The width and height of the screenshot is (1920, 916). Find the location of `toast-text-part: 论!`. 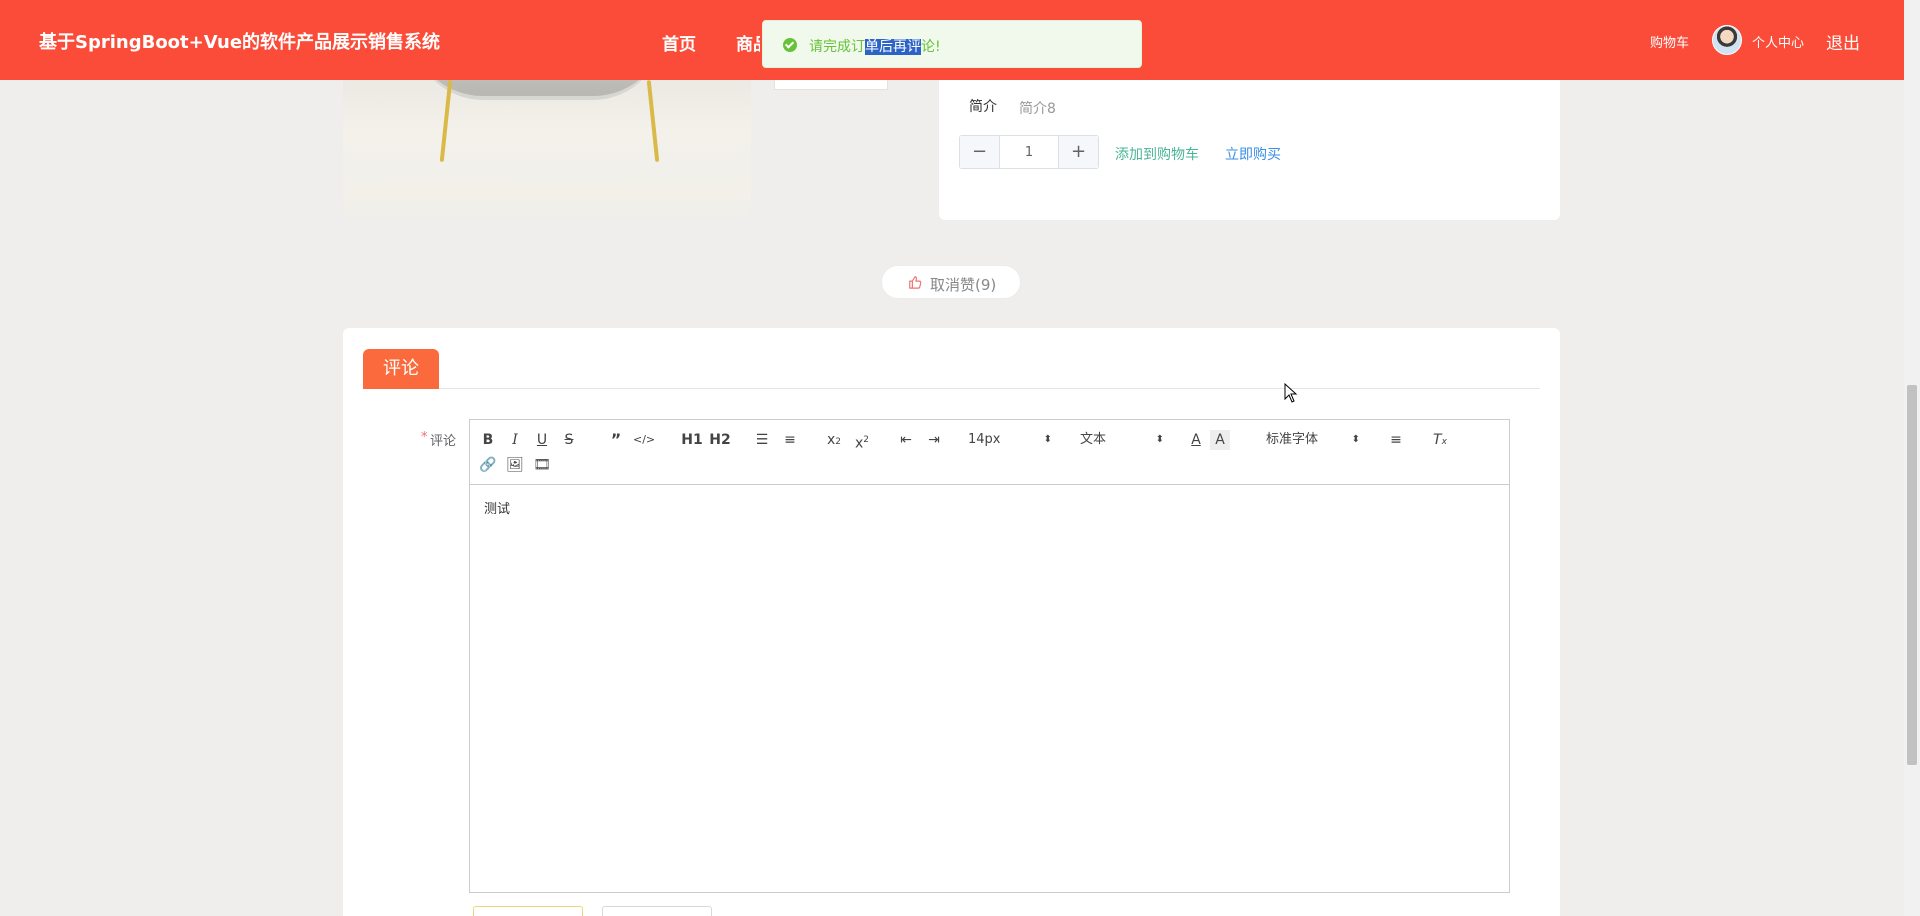

toast-text-part: 论! is located at coordinates (931, 47).